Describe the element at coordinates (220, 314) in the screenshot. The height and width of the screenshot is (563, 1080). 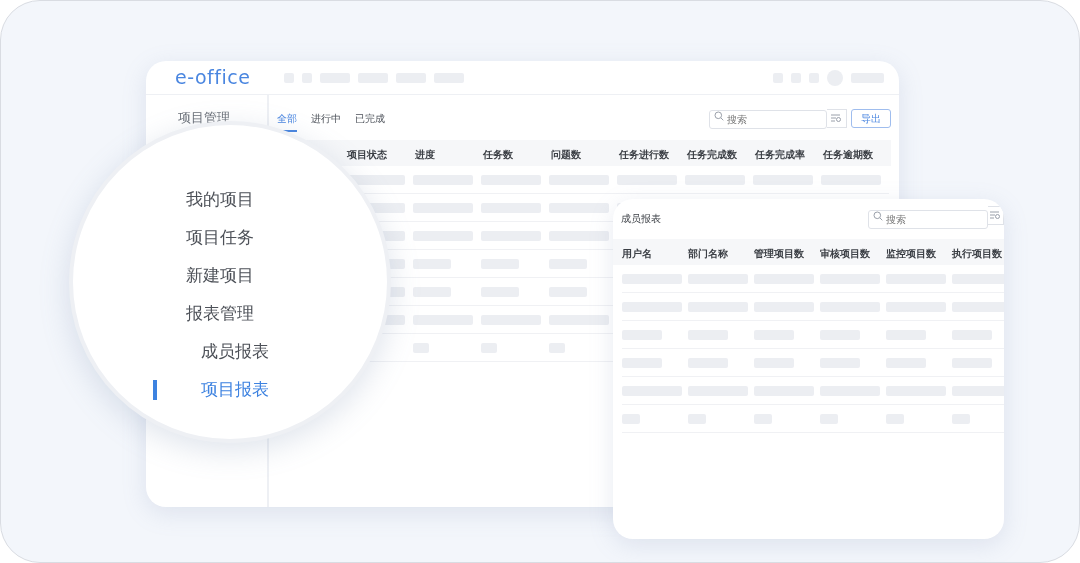
I see `nav-item: 报表管理` at that location.